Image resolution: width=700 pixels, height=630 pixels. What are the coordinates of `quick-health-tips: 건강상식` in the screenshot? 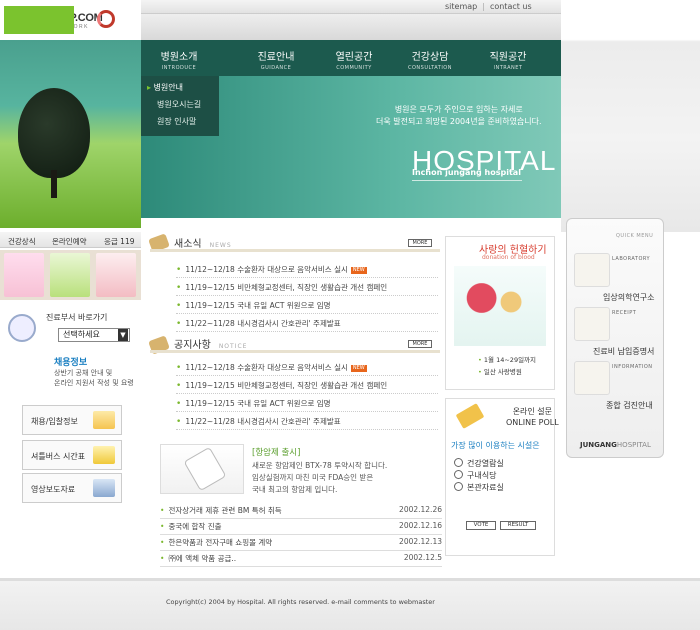 It's located at (22, 241).